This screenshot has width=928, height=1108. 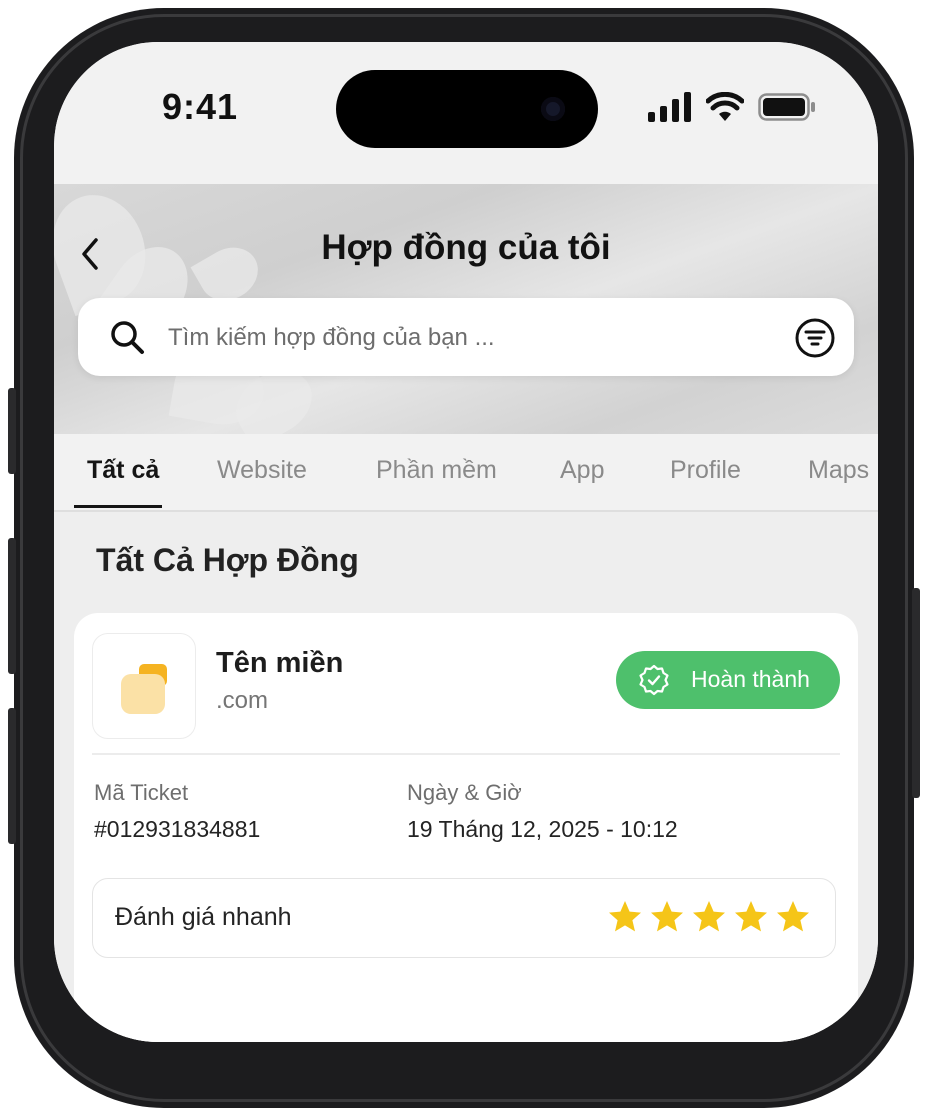 What do you see at coordinates (262, 470) in the screenshot?
I see `tab-website: Website` at bounding box center [262, 470].